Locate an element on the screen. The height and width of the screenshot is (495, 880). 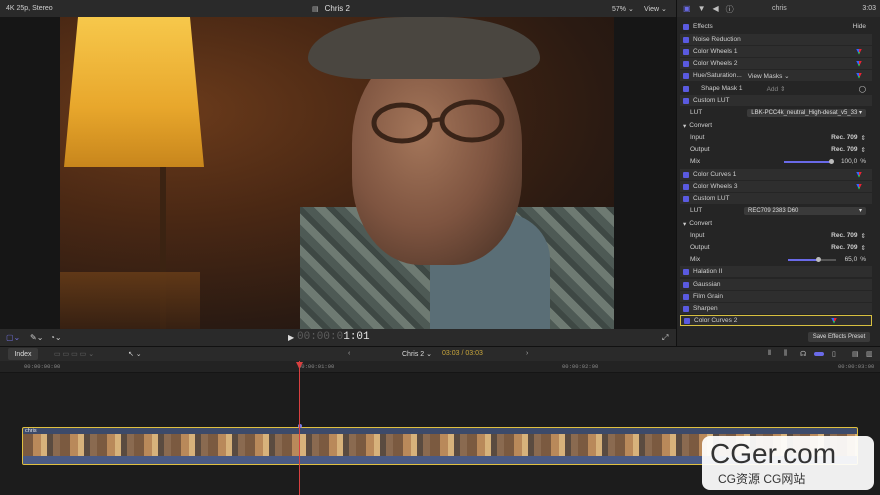
history-back-icon: ‹ is located at coordinates (349, 353).